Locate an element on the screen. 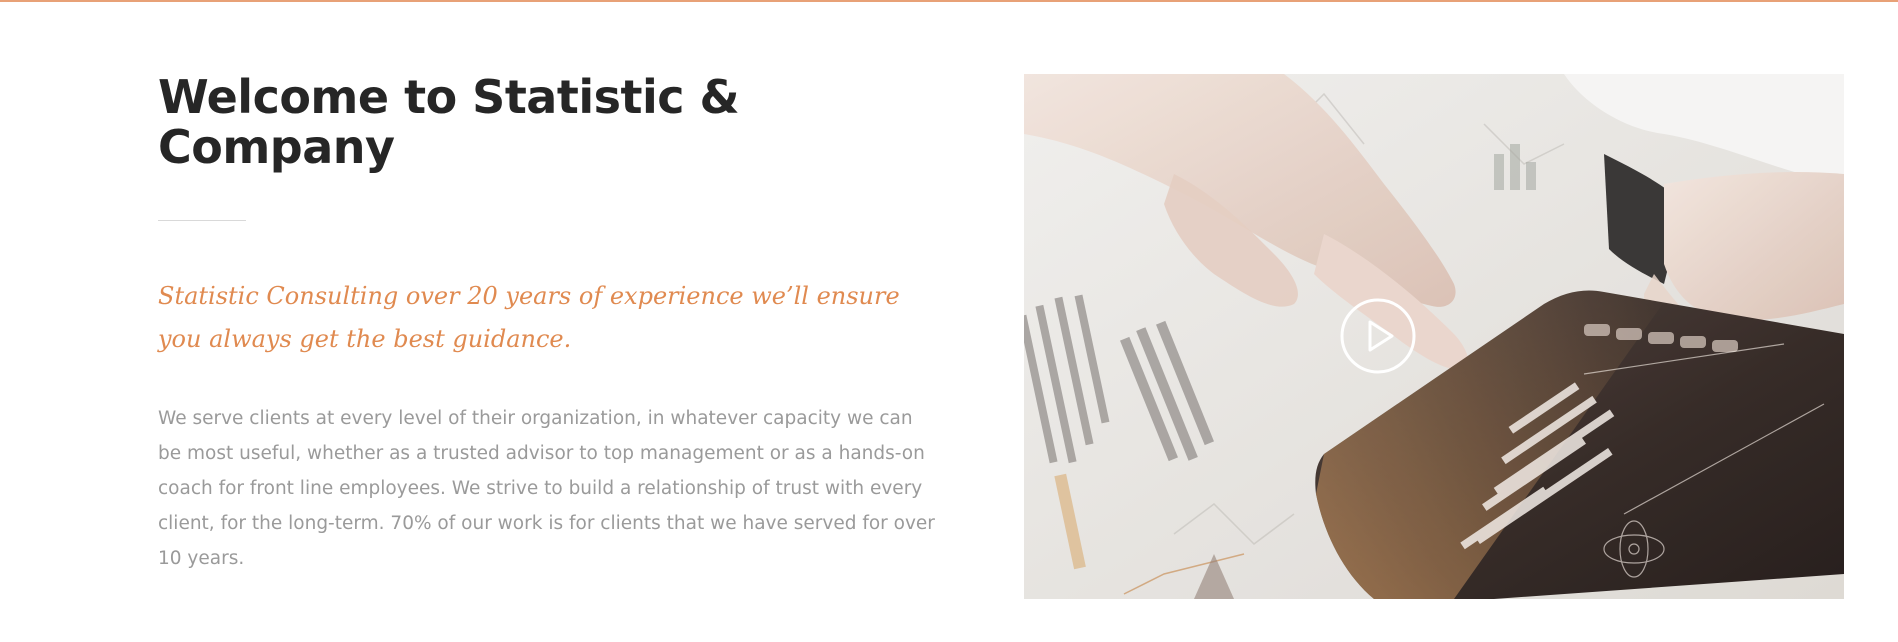 The image size is (1898, 642). play-icon is located at coordinates (1378, 336).